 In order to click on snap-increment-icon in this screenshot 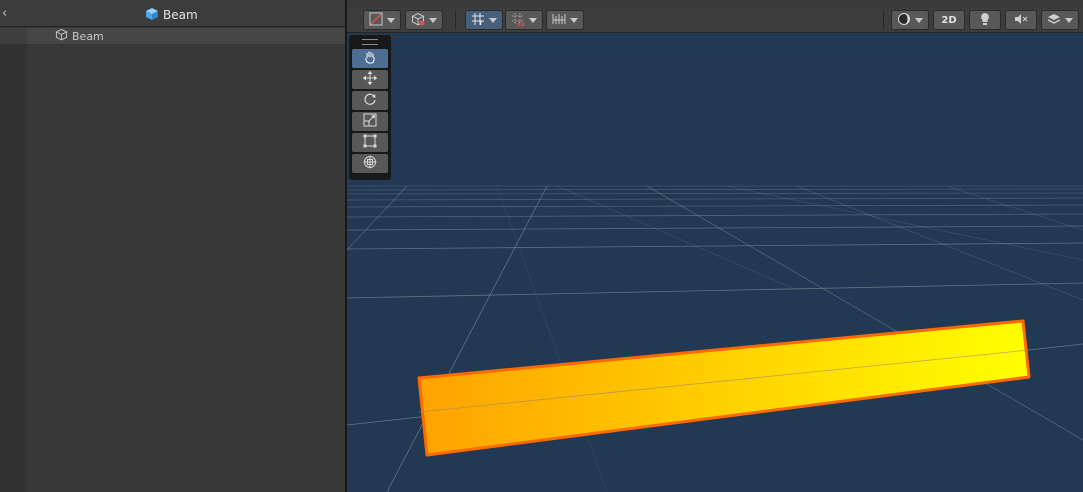, I will do `click(518, 20)`.